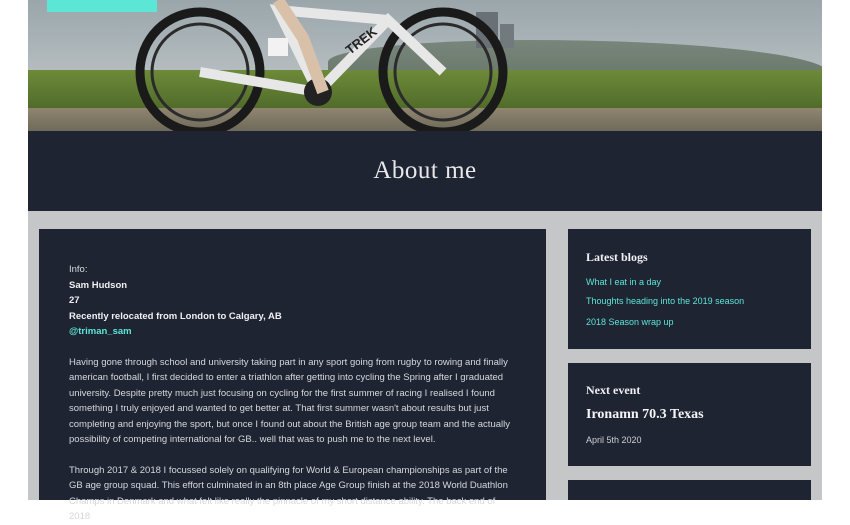  I want to click on blog-link: Thoughts heading into the 2019 season, so click(665, 301).